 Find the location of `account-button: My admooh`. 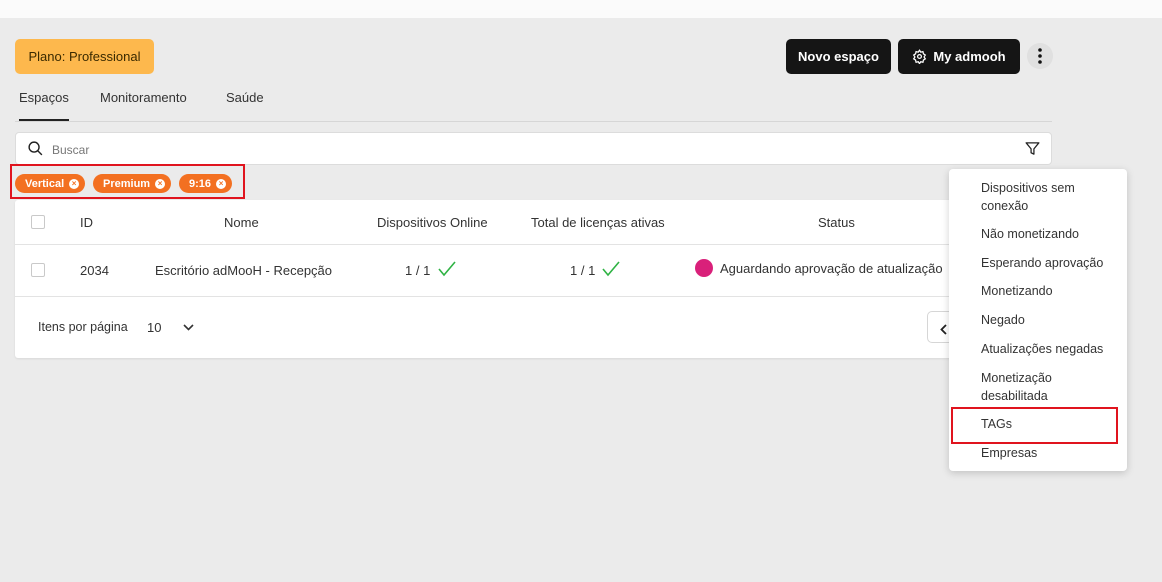

account-button: My admooh is located at coordinates (959, 56).